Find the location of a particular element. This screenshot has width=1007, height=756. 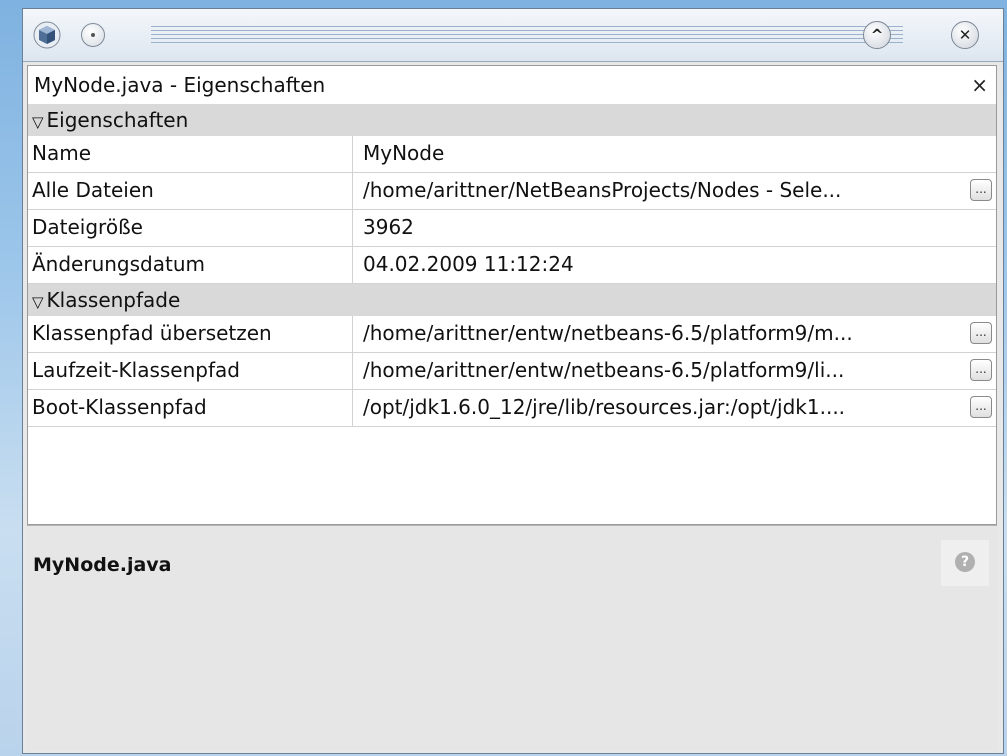

property-key: Alle Dateien is located at coordinates (190, 191).